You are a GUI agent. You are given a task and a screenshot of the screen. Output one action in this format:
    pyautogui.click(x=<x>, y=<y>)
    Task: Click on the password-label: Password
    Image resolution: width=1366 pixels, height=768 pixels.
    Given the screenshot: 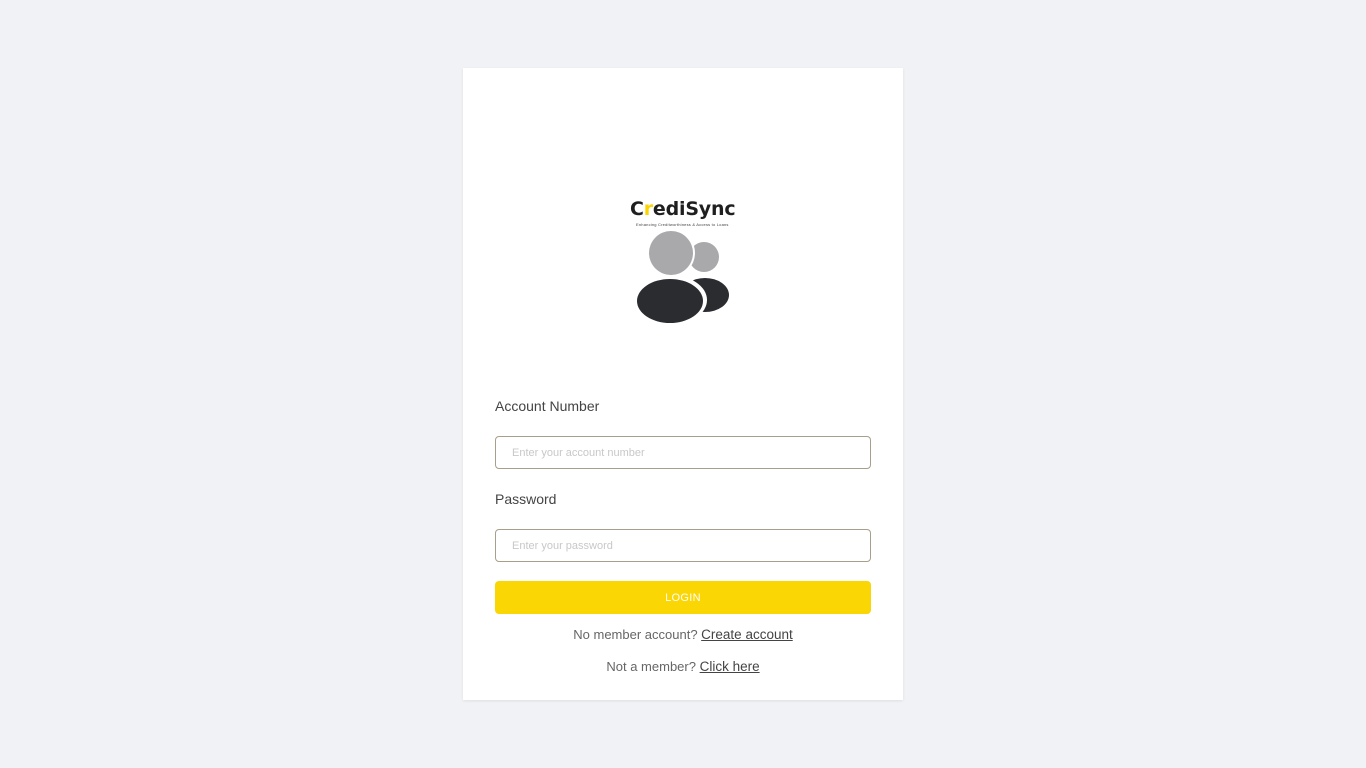 What is the action you would take?
    pyautogui.click(x=526, y=499)
    